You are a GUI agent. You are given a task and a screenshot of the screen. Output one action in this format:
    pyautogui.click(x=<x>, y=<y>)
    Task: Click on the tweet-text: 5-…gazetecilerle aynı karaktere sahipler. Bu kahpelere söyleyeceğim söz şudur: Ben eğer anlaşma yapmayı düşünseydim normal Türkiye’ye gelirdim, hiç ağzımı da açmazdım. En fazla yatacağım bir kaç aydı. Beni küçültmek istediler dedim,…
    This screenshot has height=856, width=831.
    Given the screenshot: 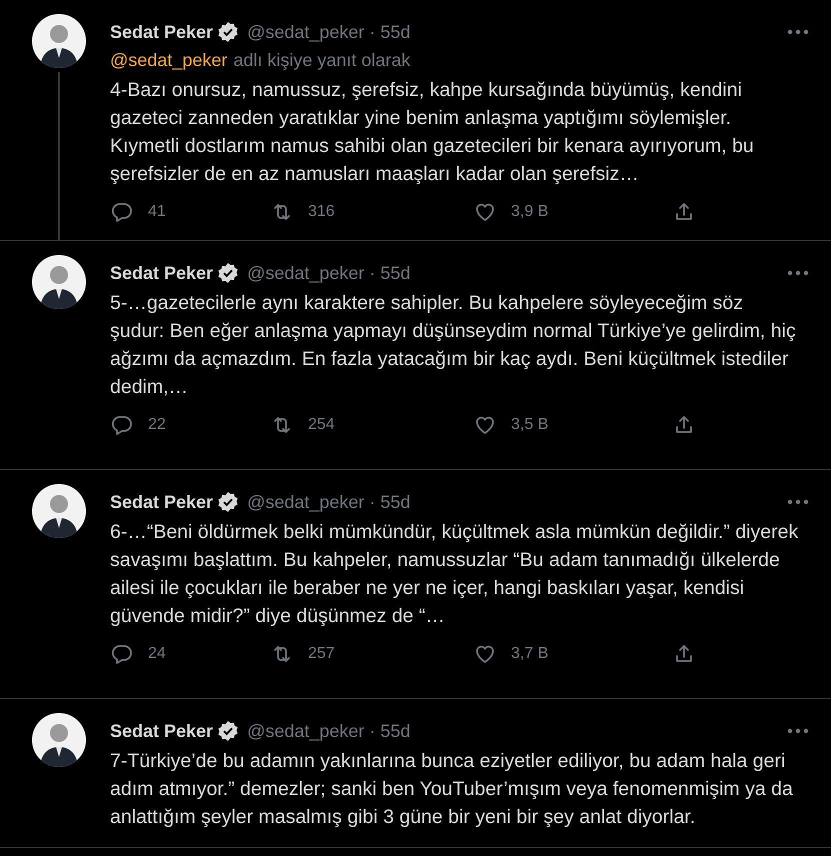 What is the action you would take?
    pyautogui.click(x=453, y=345)
    